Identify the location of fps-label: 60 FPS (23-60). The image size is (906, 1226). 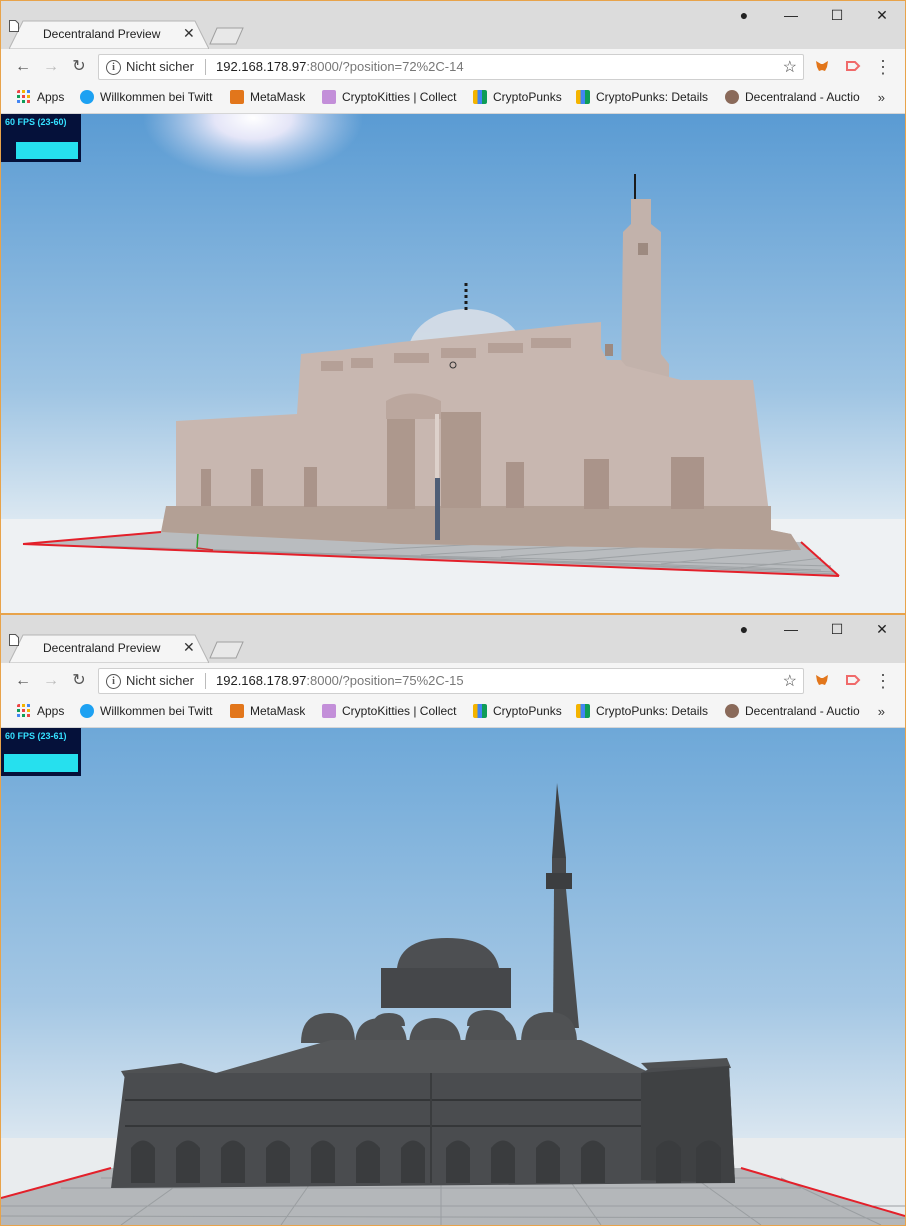
(36, 122).